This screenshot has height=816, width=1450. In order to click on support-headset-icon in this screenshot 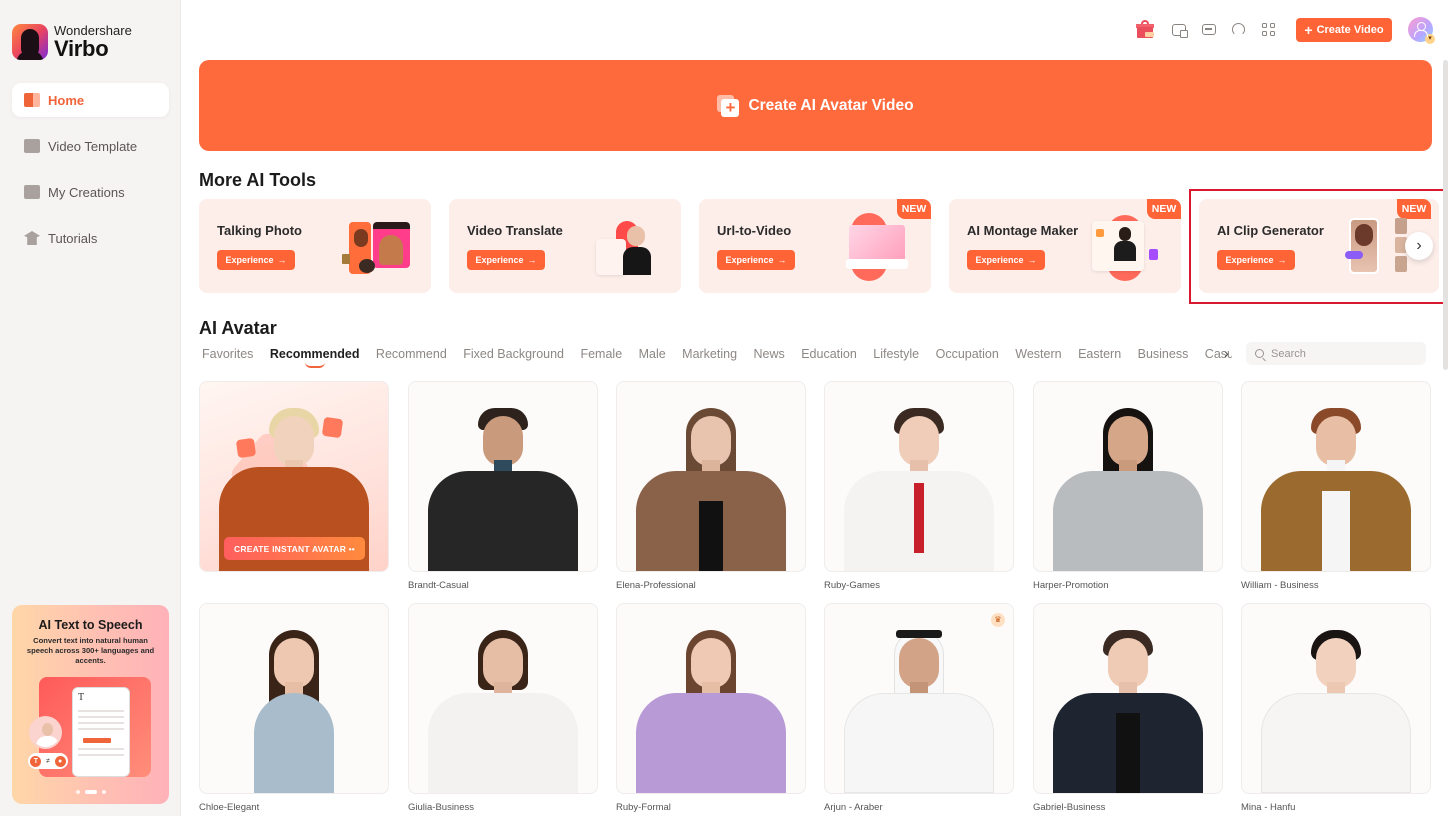, I will do `click(1238, 29)`.